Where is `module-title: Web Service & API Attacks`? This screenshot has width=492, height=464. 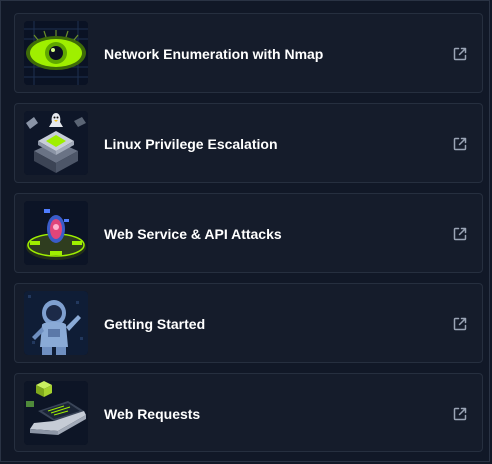
module-title: Web Service & API Attacks is located at coordinates (193, 234).